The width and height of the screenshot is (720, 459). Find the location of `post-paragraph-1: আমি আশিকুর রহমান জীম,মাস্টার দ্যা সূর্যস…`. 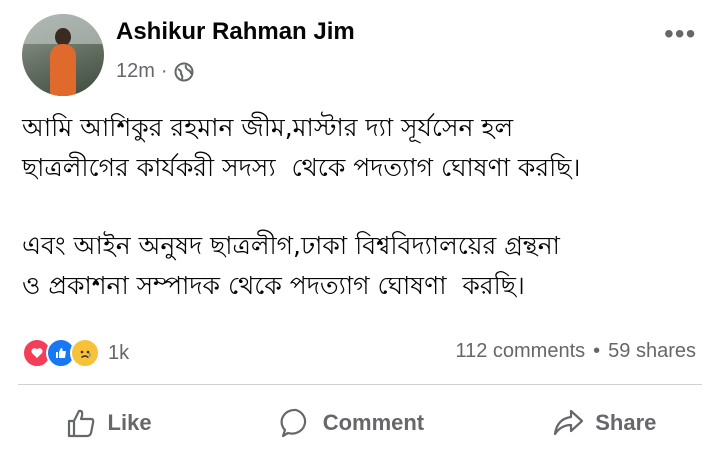

post-paragraph-1: আমি আশিকুর রহমান জীম,মাস্টার দ্যা সূর্যস… is located at coordinates (301, 147).